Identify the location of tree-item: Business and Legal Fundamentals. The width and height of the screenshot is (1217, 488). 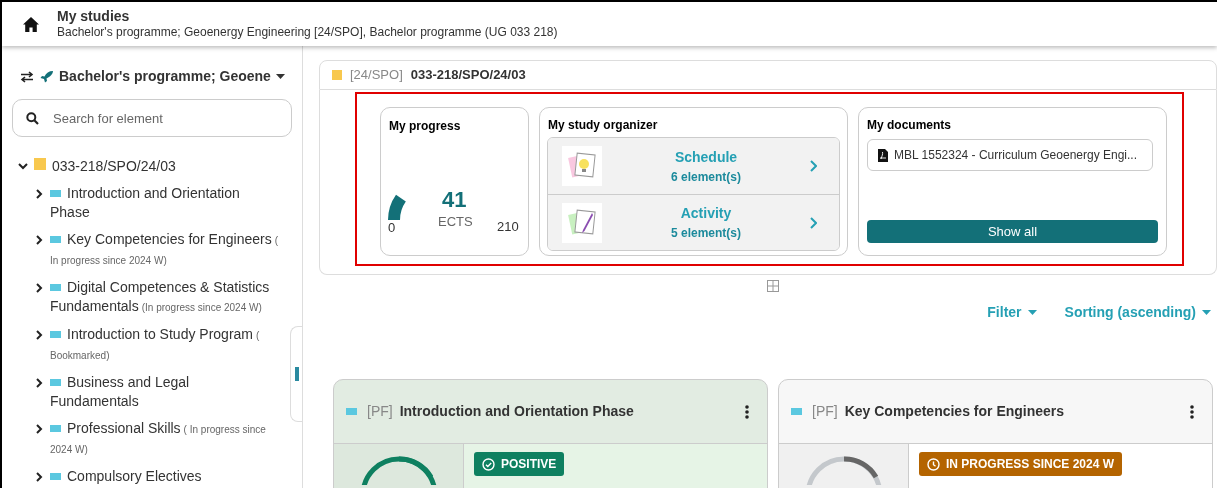
(164, 392).